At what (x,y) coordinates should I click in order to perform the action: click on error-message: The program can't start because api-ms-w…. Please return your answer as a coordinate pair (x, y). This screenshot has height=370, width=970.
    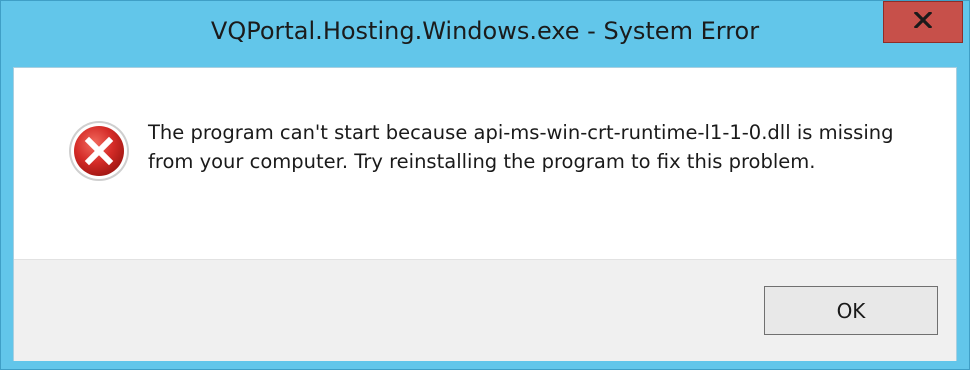
    Looking at the image, I should click on (521, 147).